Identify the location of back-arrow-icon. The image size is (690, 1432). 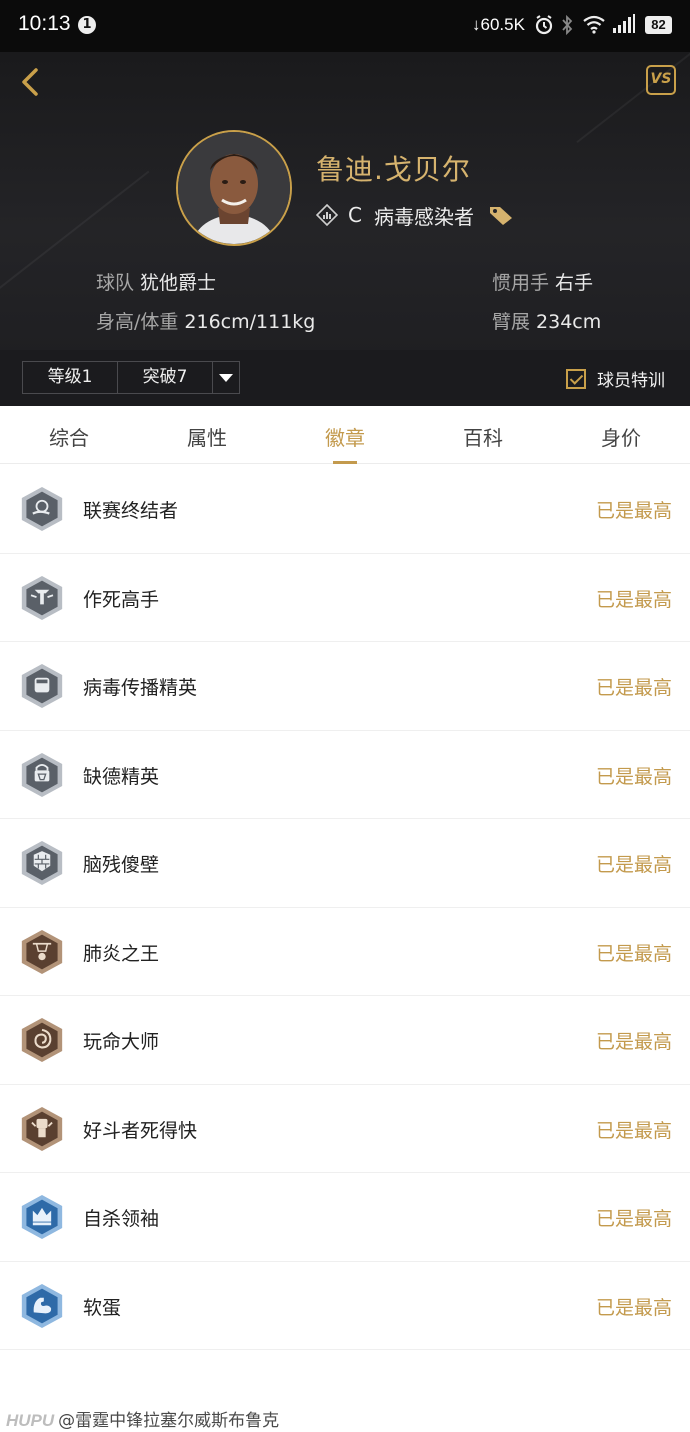
(31, 82).